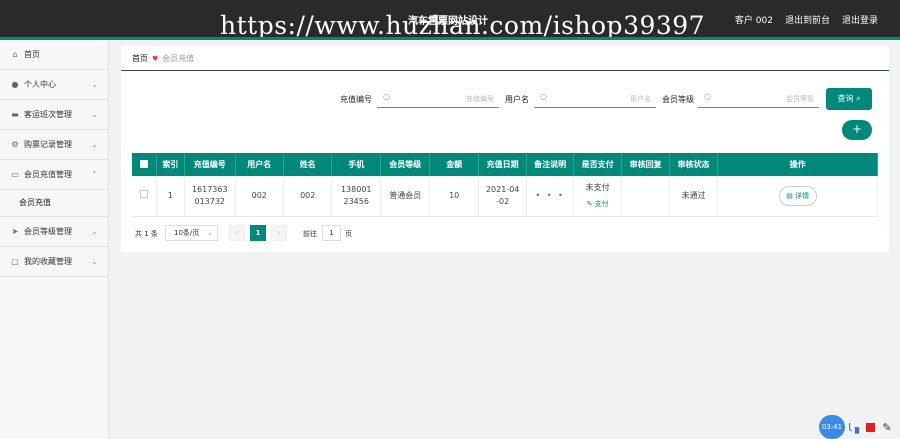 This screenshot has width=900, height=439. Describe the element at coordinates (171, 164) in the screenshot. I see `column-header: 索引` at that location.